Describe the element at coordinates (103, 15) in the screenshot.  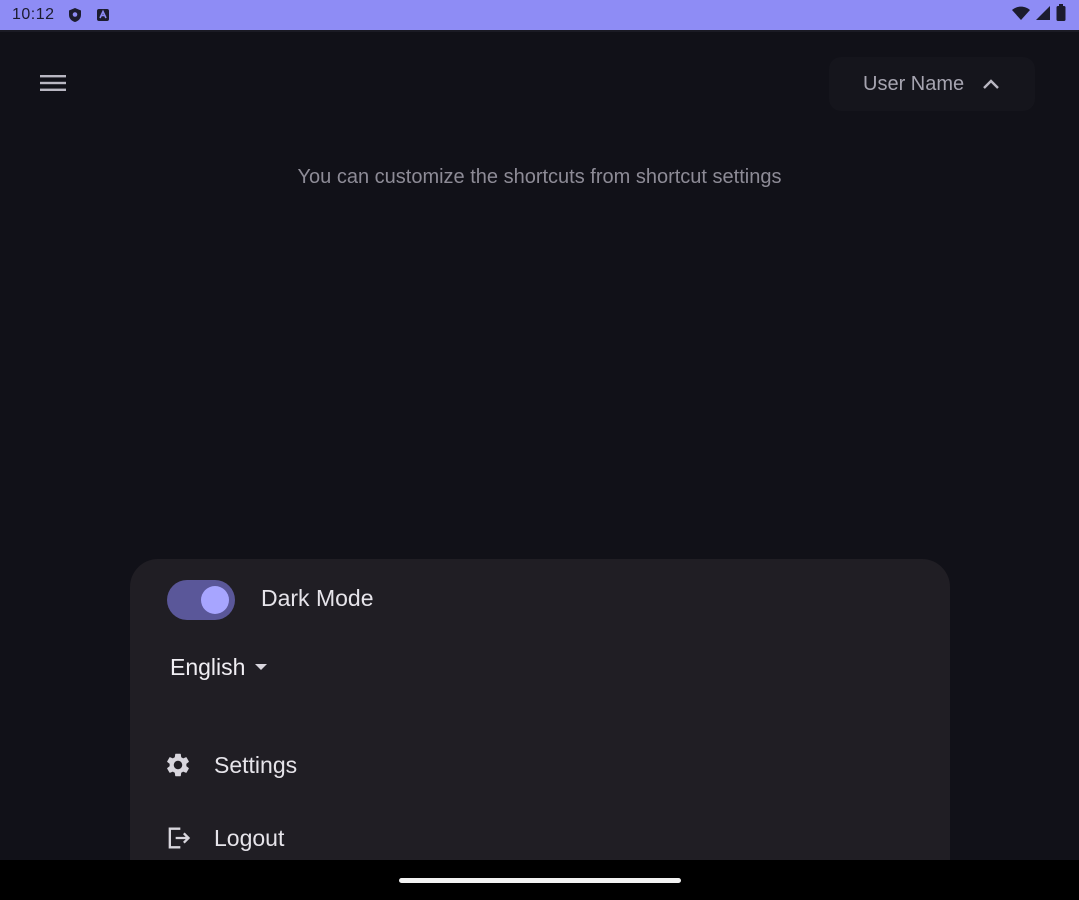
I see `app-notification-icon` at that location.